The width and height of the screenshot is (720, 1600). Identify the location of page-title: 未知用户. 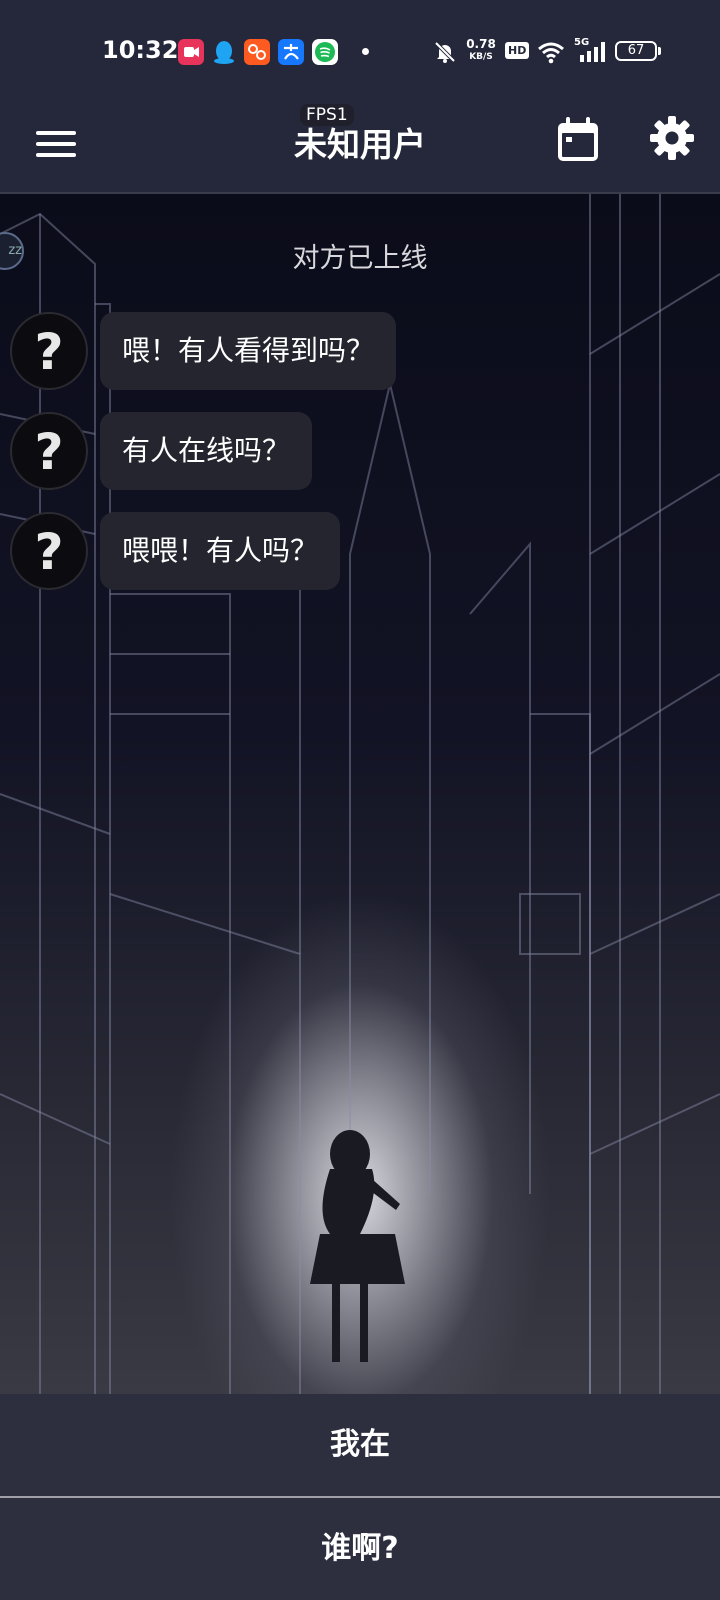
(360, 144).